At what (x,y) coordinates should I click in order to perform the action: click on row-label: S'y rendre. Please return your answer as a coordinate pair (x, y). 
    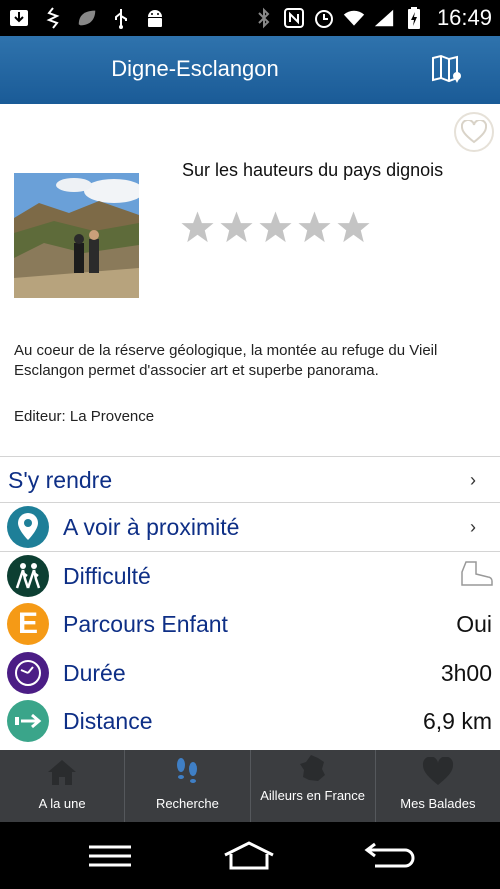
    Looking at the image, I should click on (60, 479).